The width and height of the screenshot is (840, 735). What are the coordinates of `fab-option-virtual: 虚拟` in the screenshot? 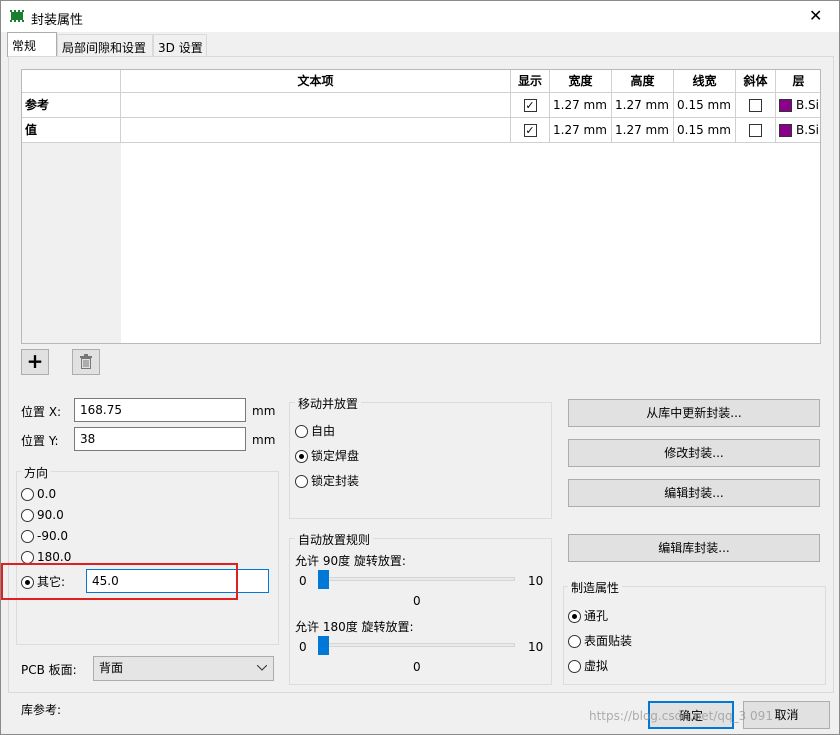 It's located at (588, 666).